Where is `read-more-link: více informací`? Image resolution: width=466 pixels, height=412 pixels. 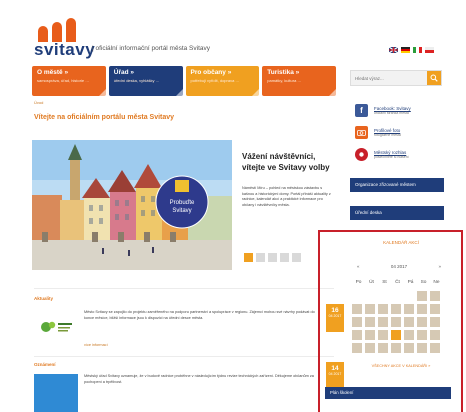 read-more-link: více informací is located at coordinates (96, 345).